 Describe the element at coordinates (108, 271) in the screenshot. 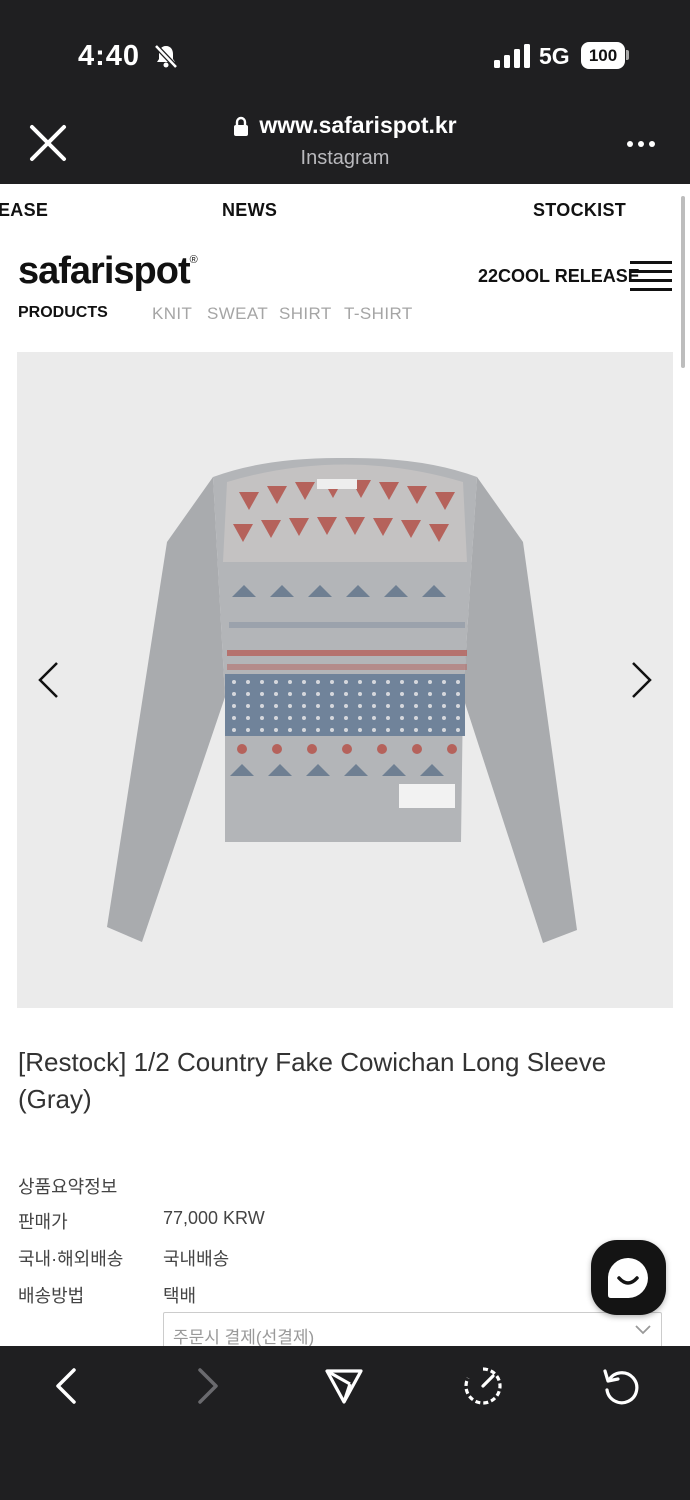

I see `site-logo: safarispot®` at that location.